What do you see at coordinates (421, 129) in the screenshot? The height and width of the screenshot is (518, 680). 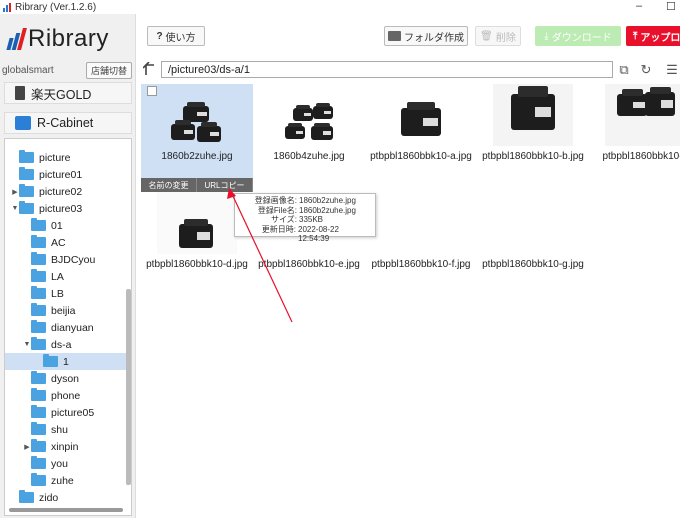 I see `file-tile: ptbpbl1860bbk10-a.jpg` at bounding box center [421, 129].